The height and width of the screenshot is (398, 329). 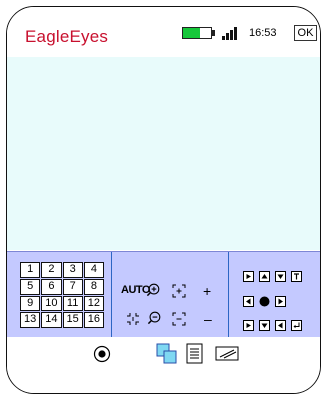 What do you see at coordinates (30, 303) in the screenshot?
I see `channel-button-9: 9` at bounding box center [30, 303].